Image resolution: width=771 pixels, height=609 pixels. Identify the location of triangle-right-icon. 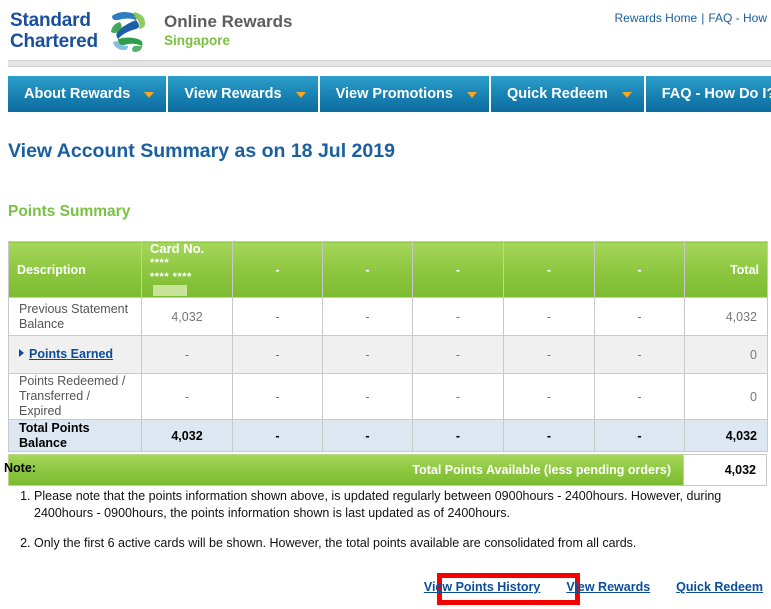
(21, 353).